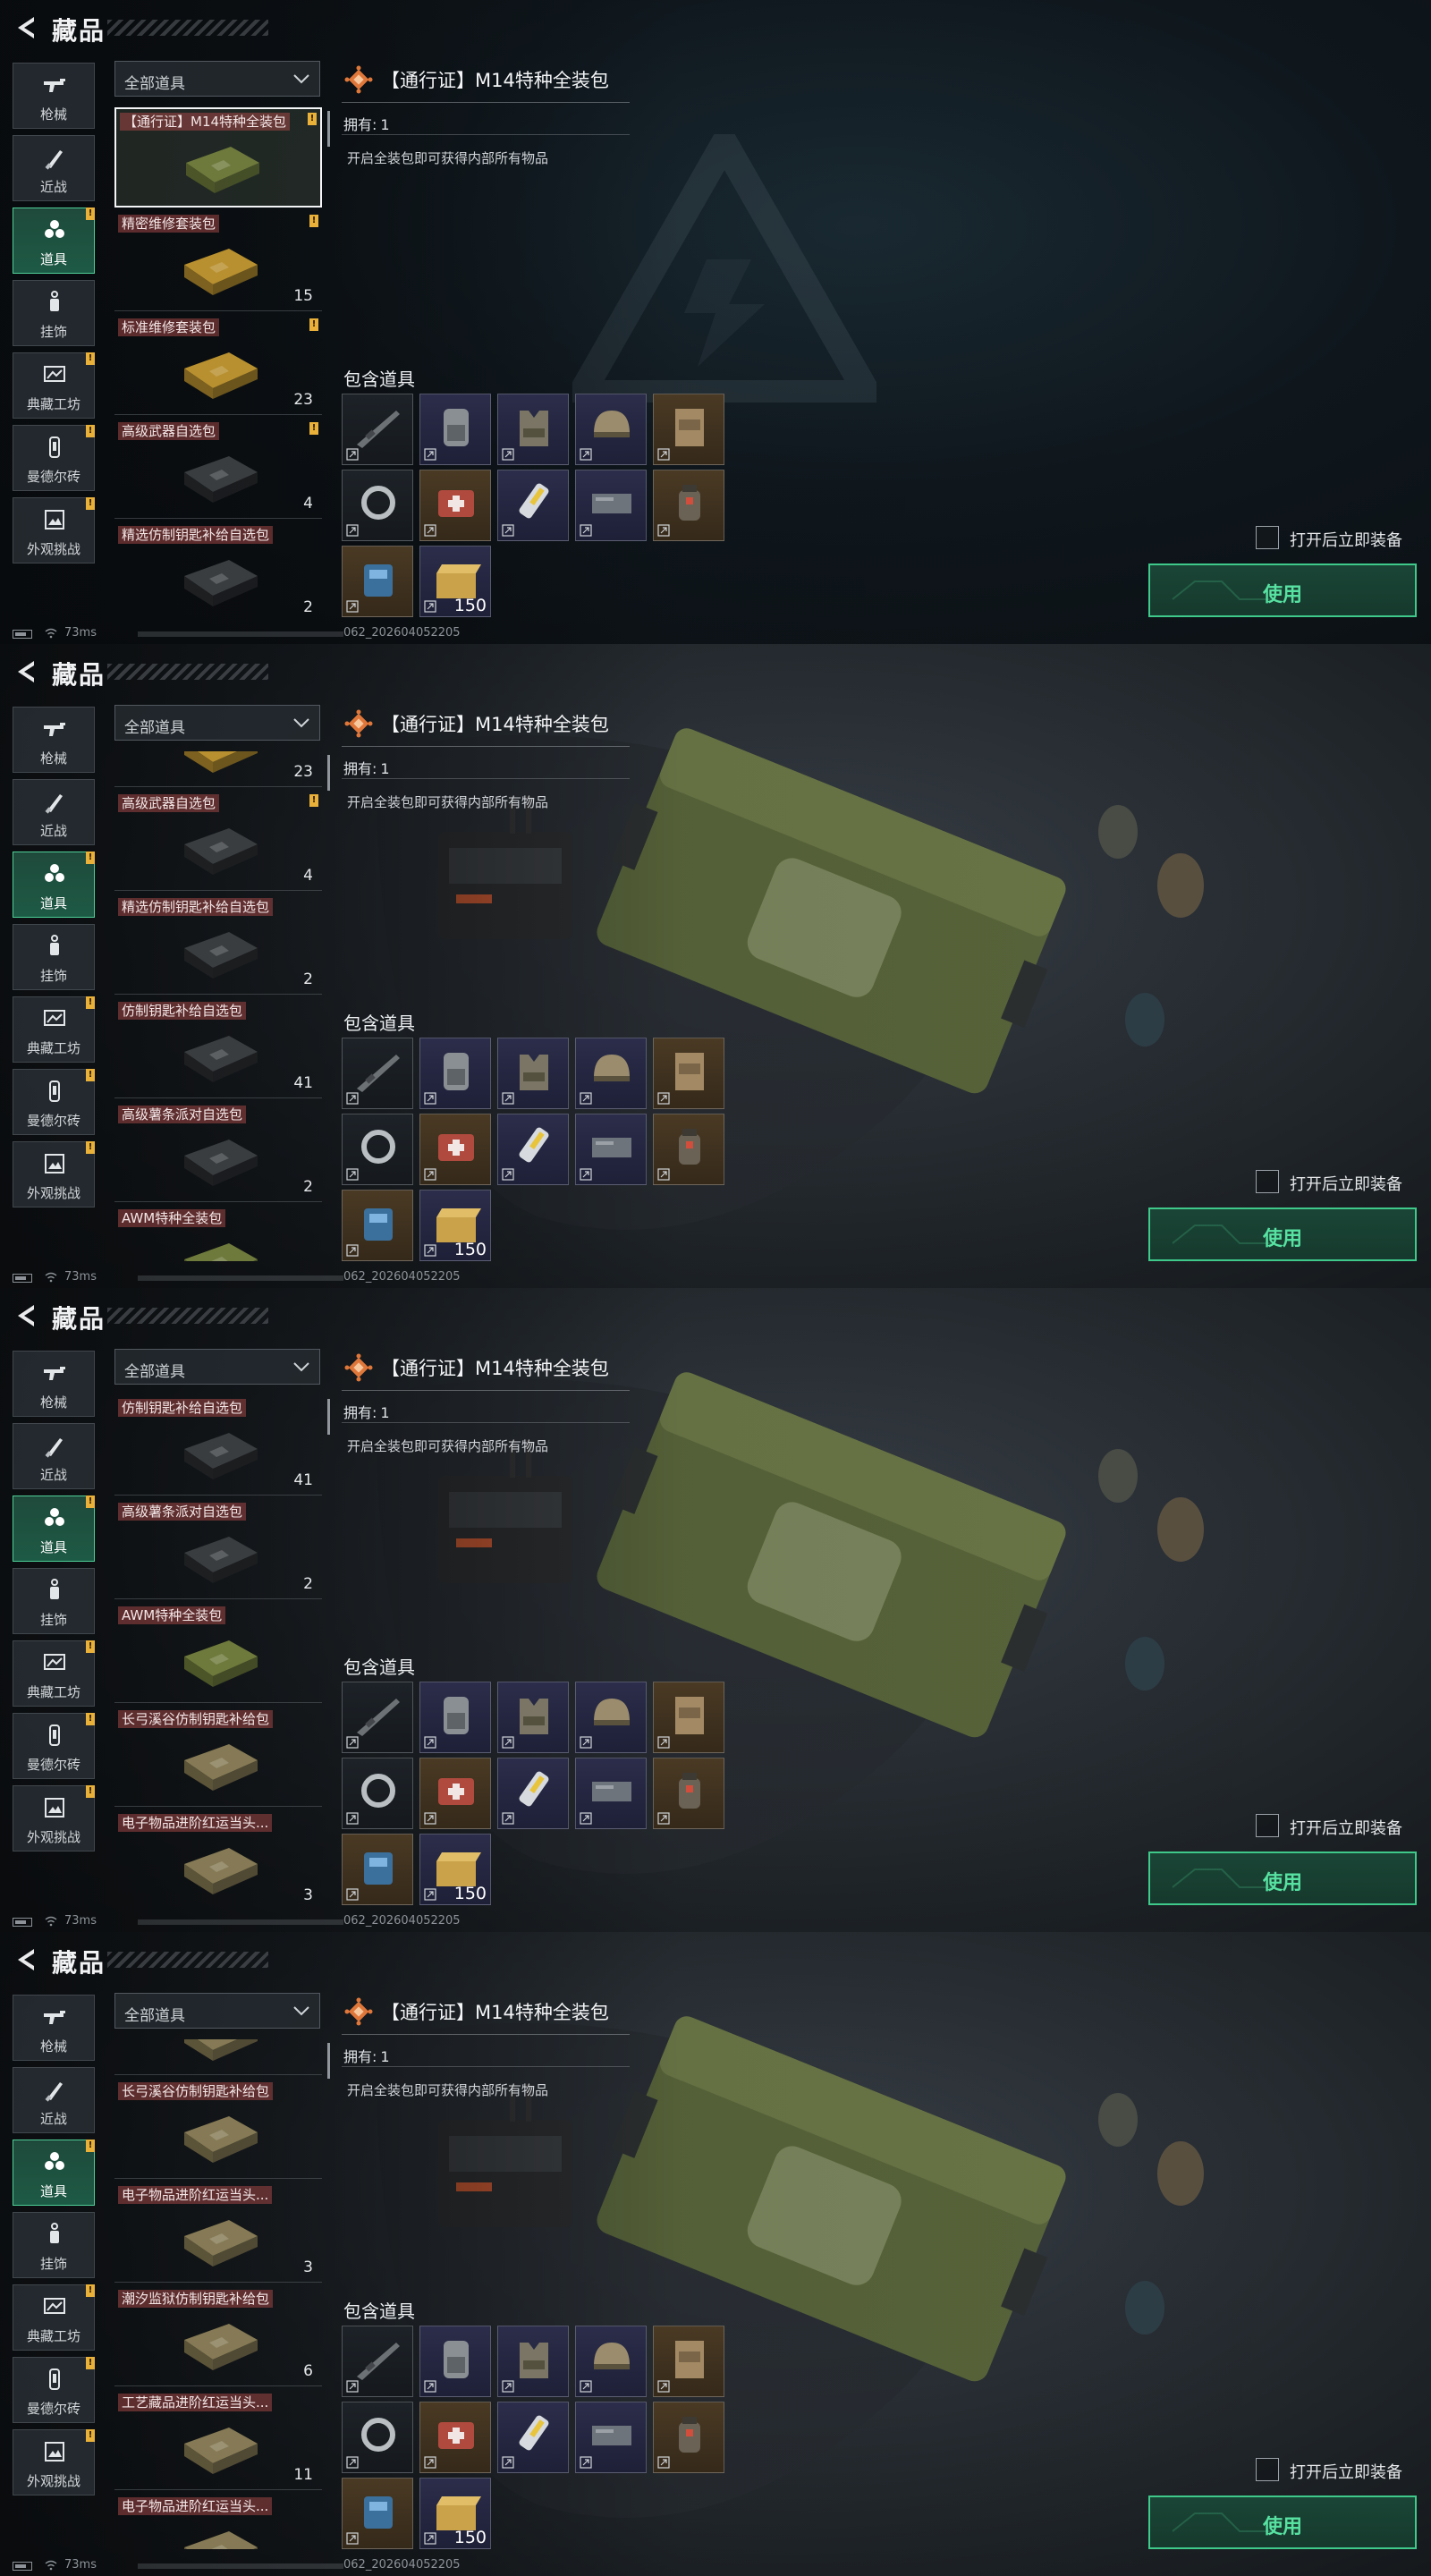 The height and width of the screenshot is (2576, 1431). Describe the element at coordinates (218, 261) in the screenshot. I see `list-item: 精密维修套装包 15!` at that location.